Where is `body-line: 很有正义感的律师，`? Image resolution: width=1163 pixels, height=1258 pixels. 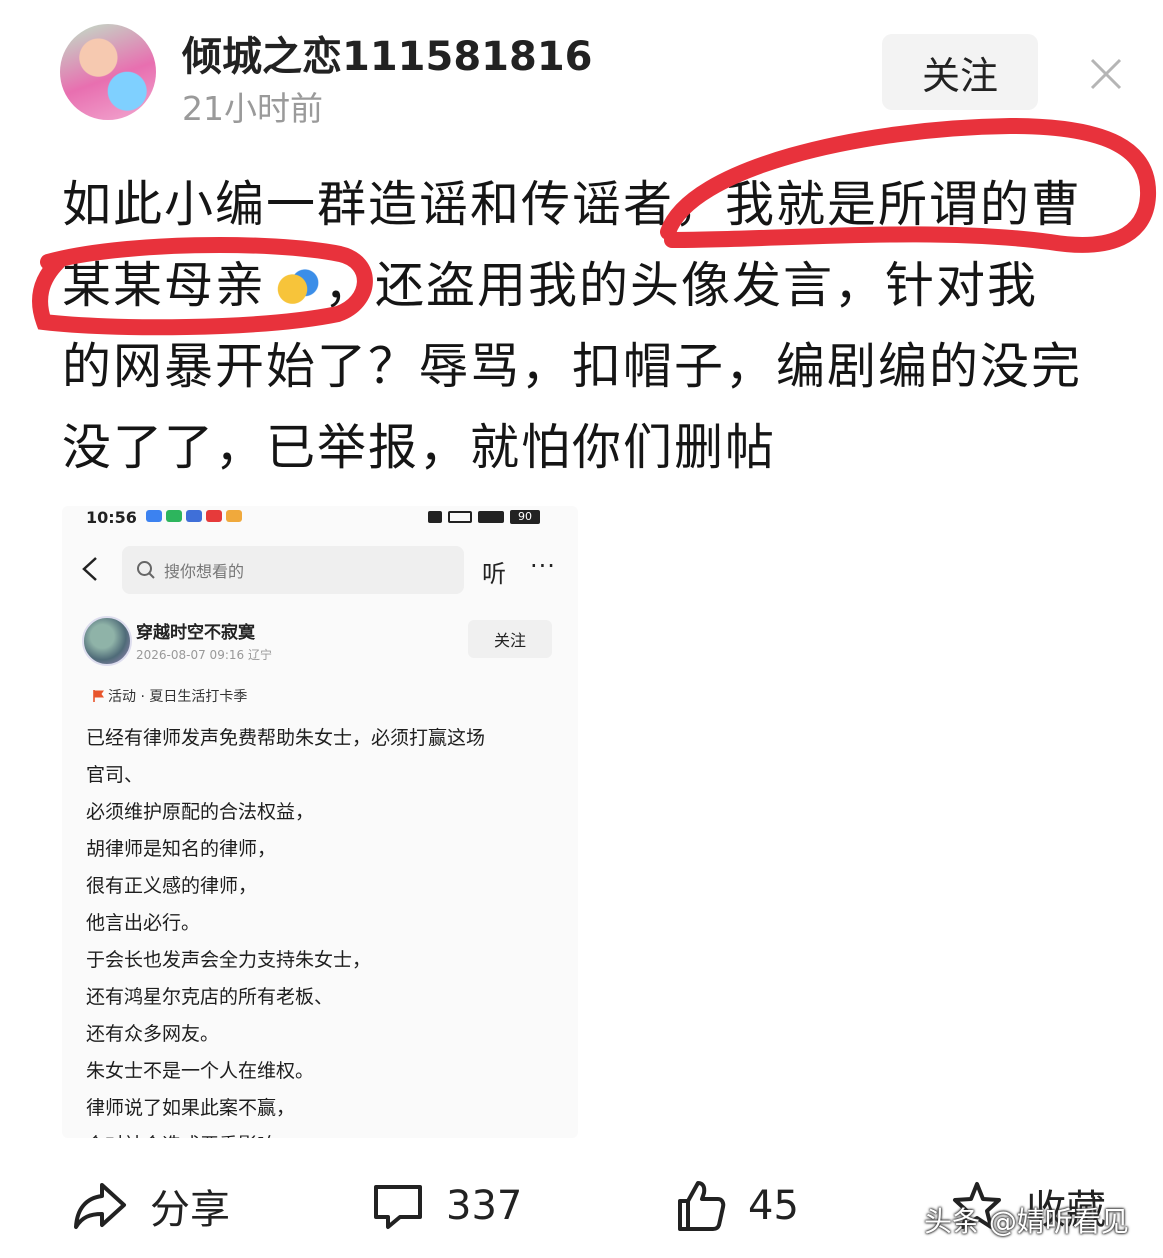 body-line: 很有正义感的律师， is located at coordinates (172, 886).